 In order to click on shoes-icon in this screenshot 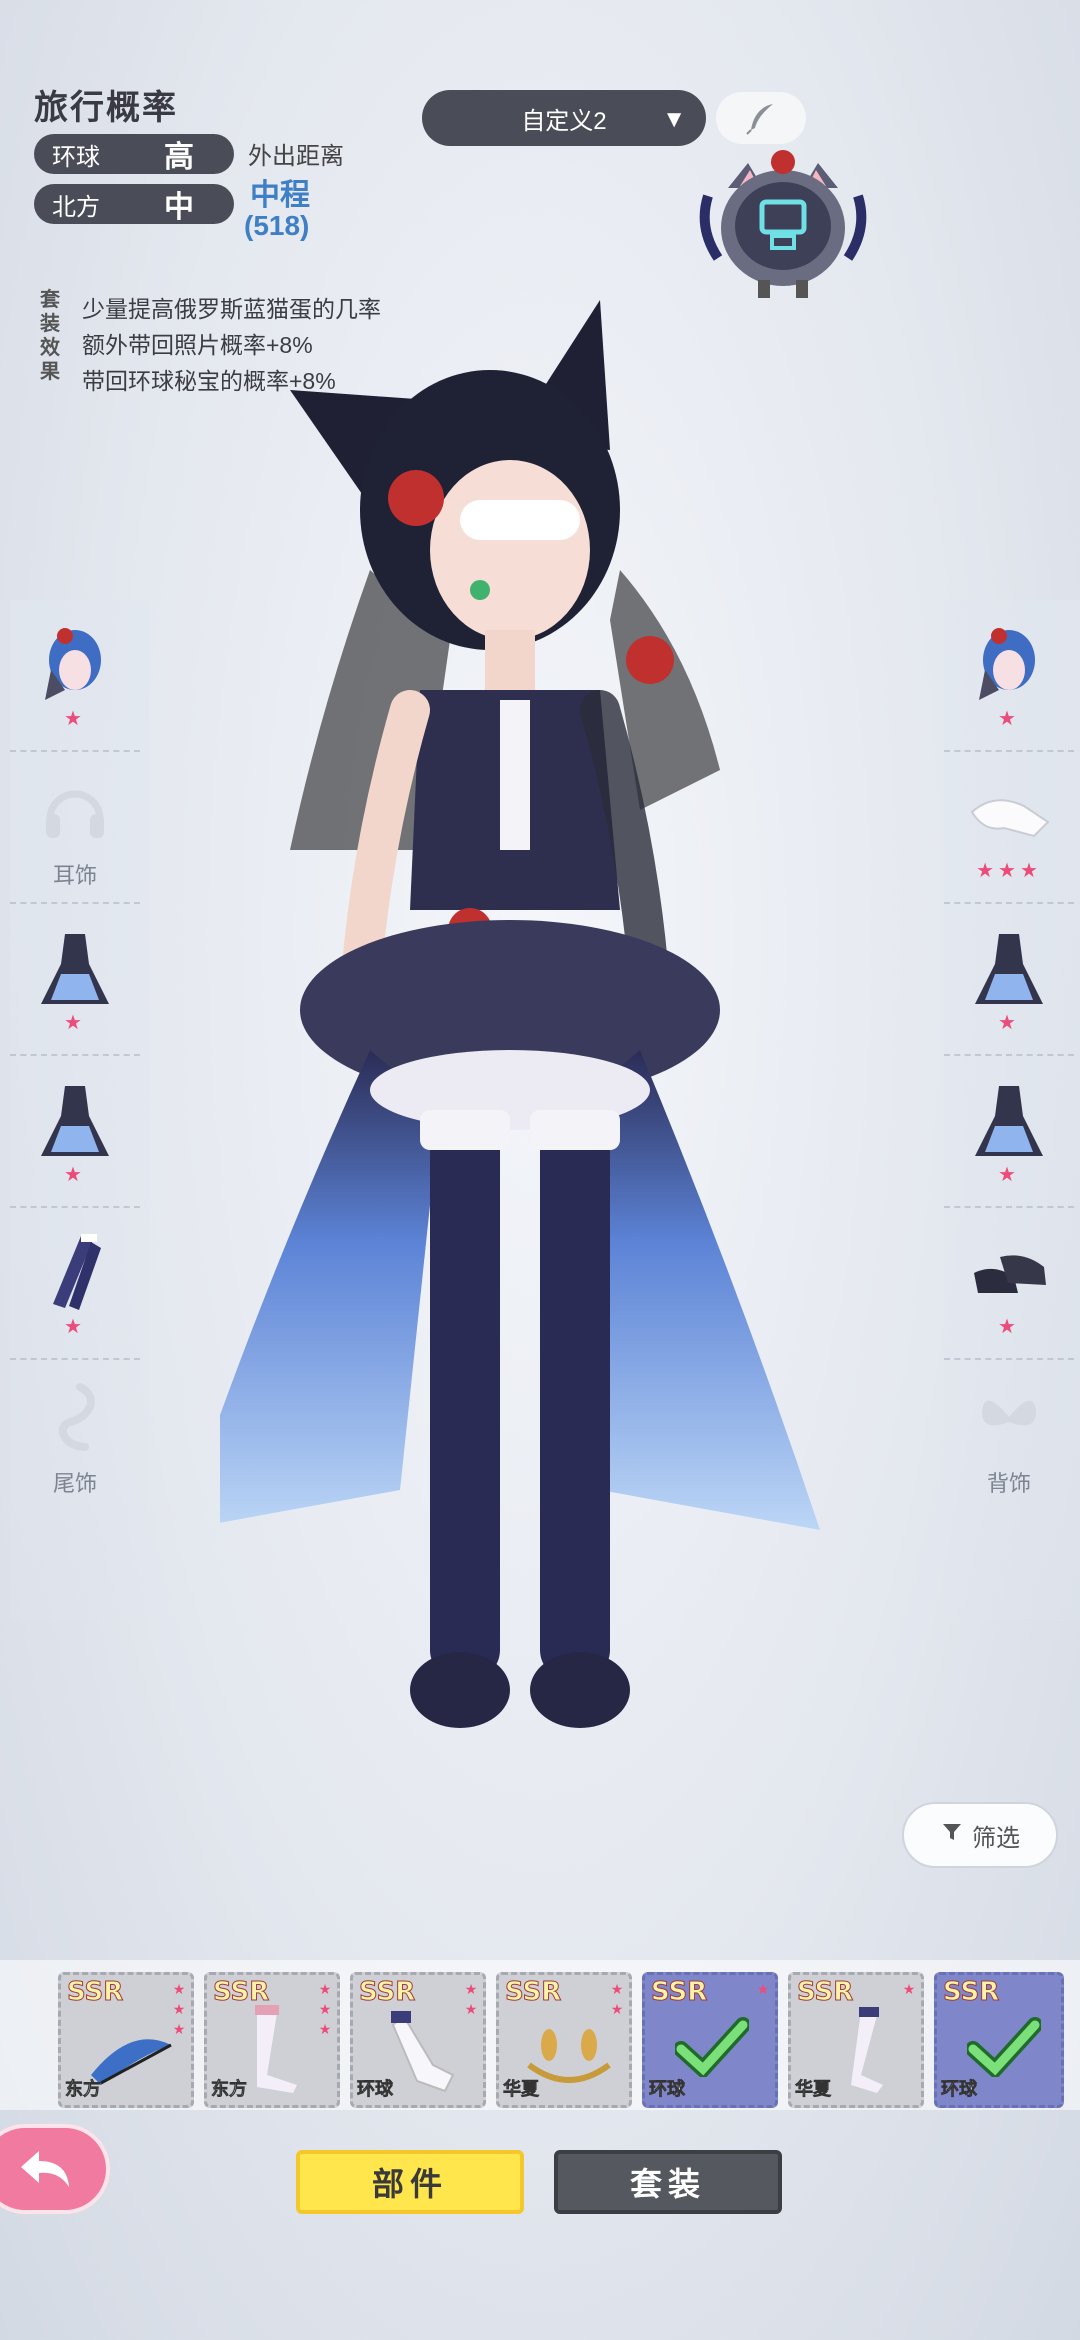, I will do `click(1009, 1273)`.